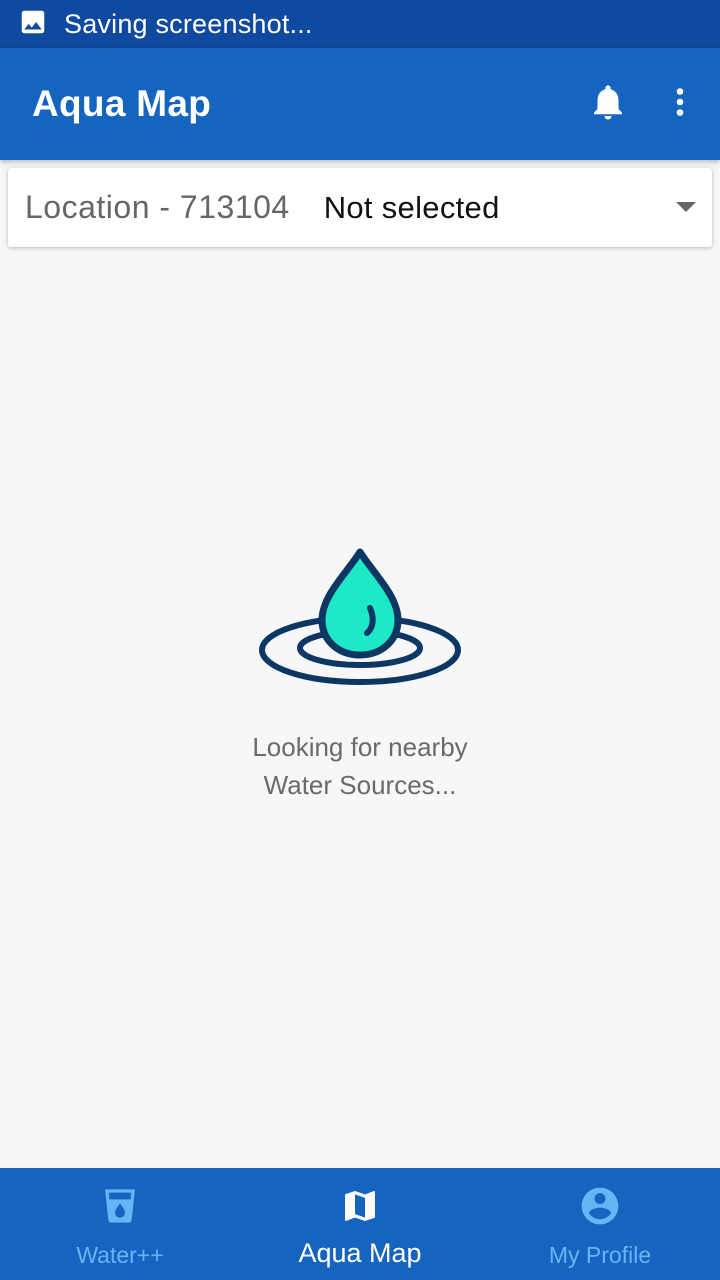 This screenshot has width=720, height=1280. Describe the element at coordinates (600, 1206) in the screenshot. I see `account-circle-icon` at that location.